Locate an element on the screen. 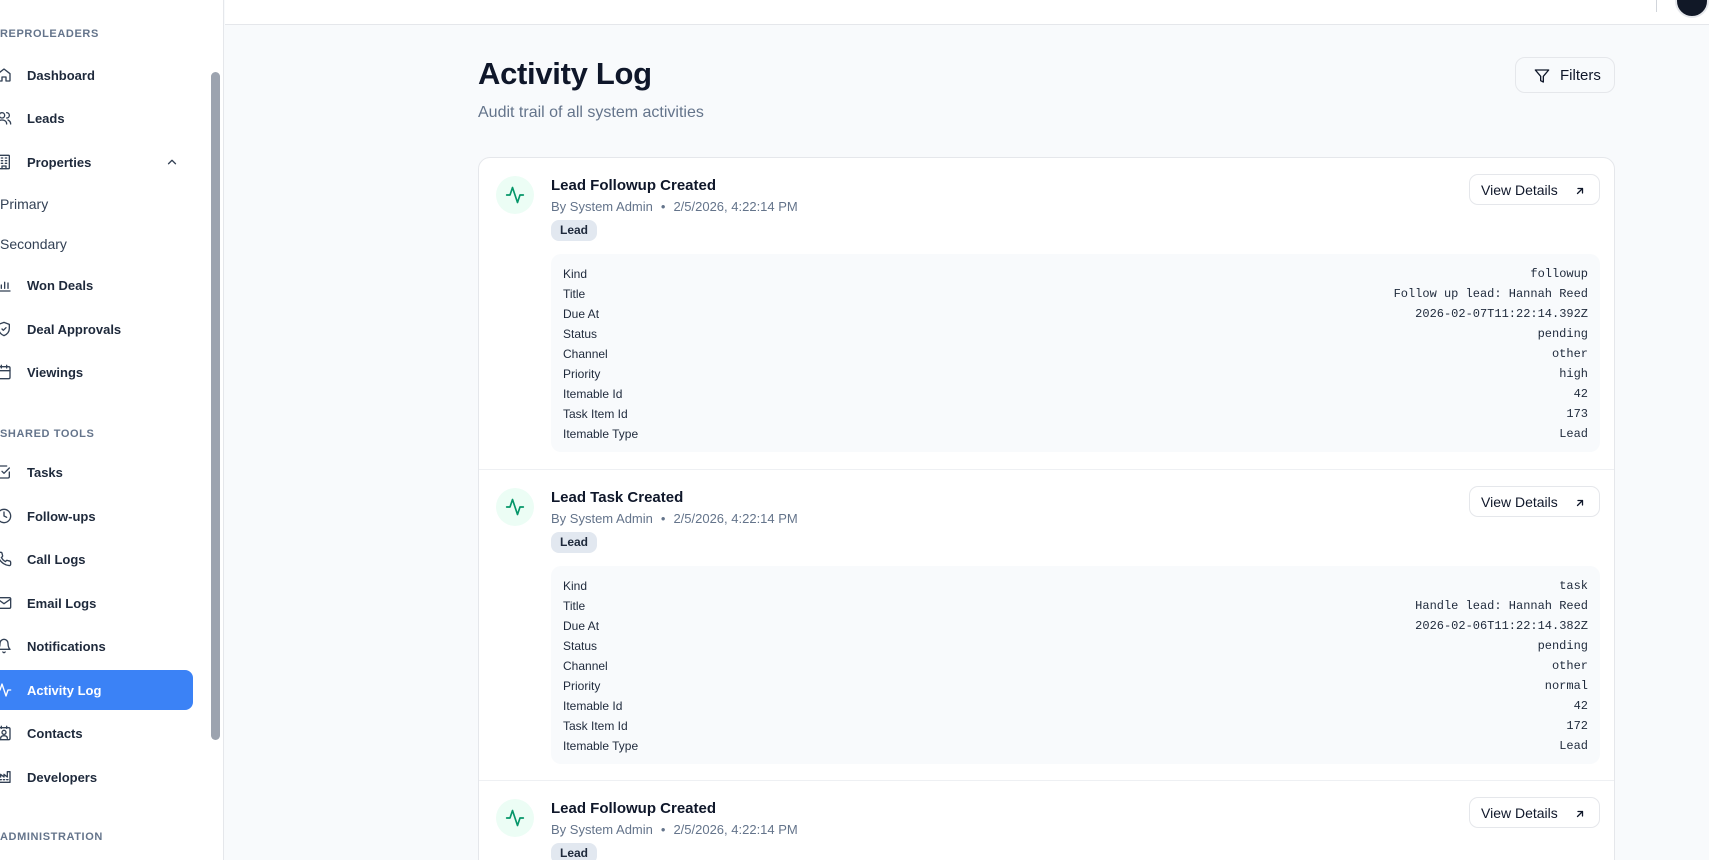  detail-value: Lead is located at coordinates (1573, 746).